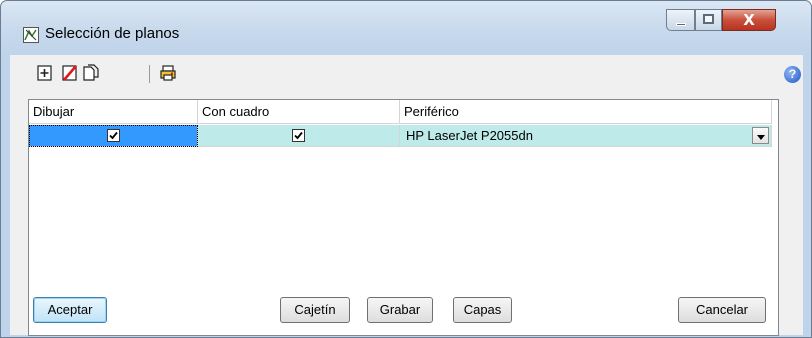 The width and height of the screenshot is (812, 338). What do you see at coordinates (91, 73) in the screenshot?
I see `copy-page-icon` at bounding box center [91, 73].